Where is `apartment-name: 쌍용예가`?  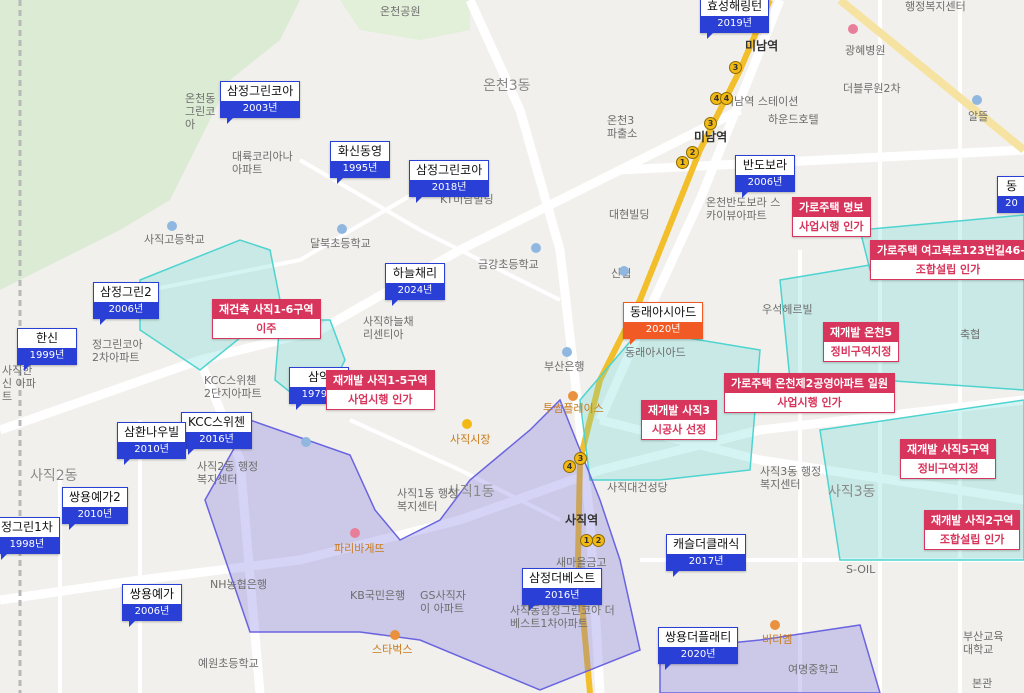
apartment-name: 쌍용예가 is located at coordinates (152, 594).